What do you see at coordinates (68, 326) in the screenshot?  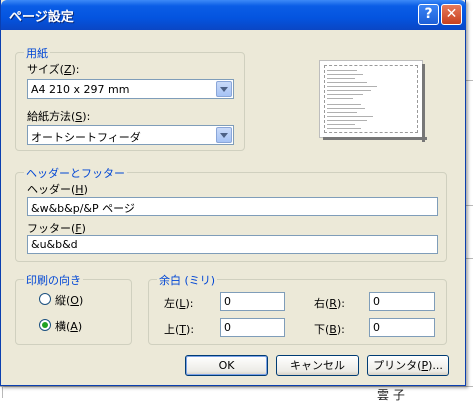 I see `landscape-label: 横(A)` at bounding box center [68, 326].